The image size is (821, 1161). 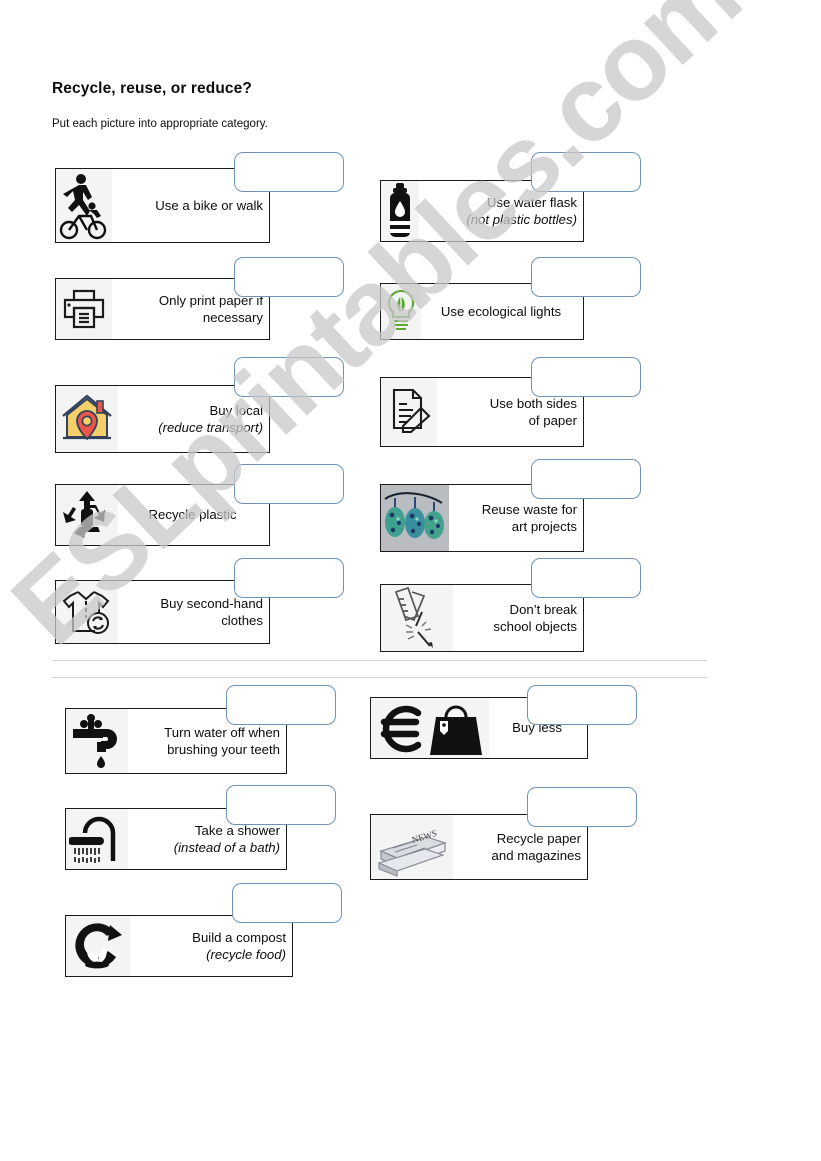 I want to click on recycle-bottle-icon, so click(x=87, y=515).